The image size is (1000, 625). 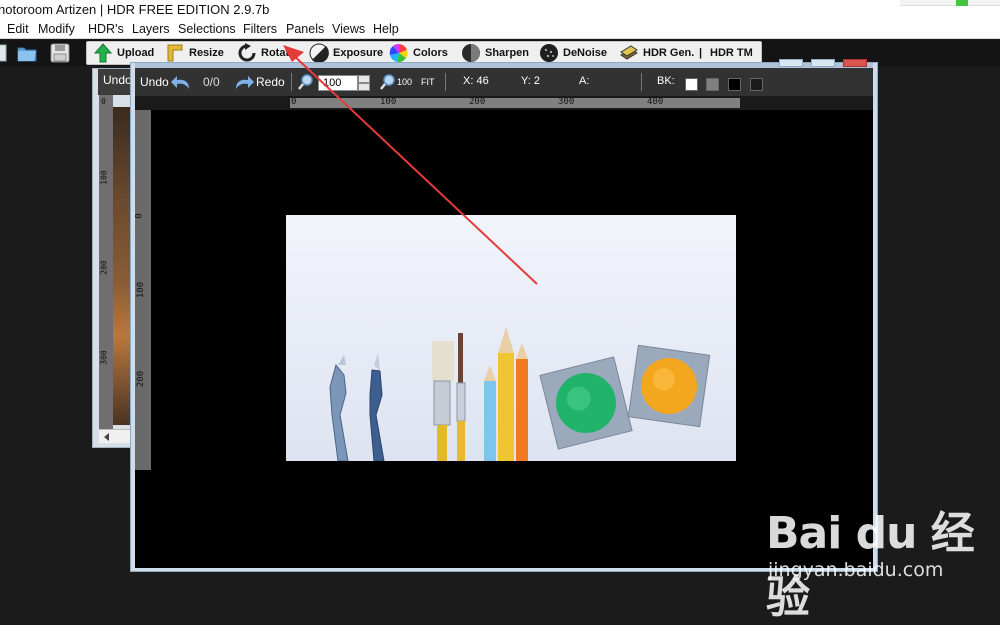 I want to click on bk-swatch-white, so click(x=691, y=84).